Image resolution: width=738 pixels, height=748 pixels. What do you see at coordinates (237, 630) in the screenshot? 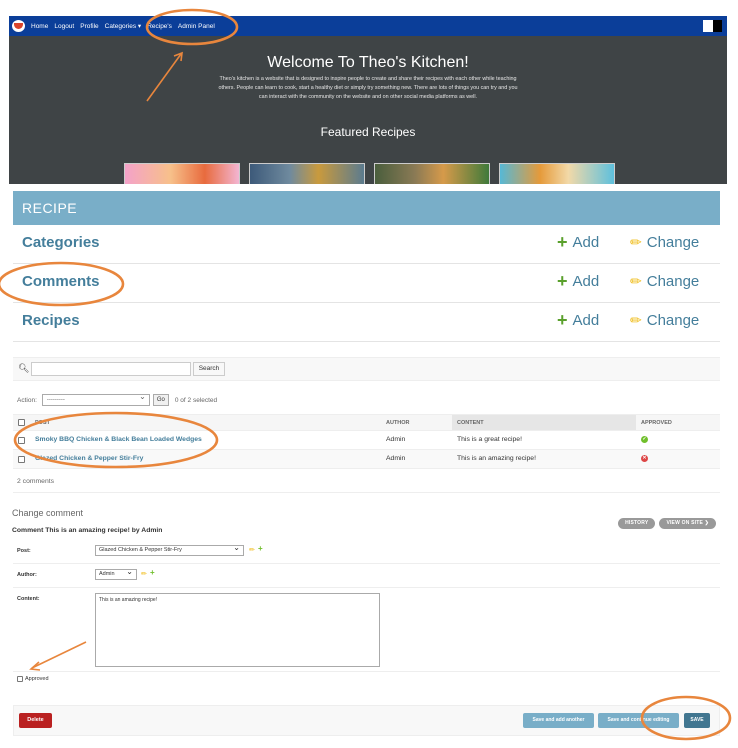
I see `content-textarea: This is an amazing recipe!` at bounding box center [237, 630].